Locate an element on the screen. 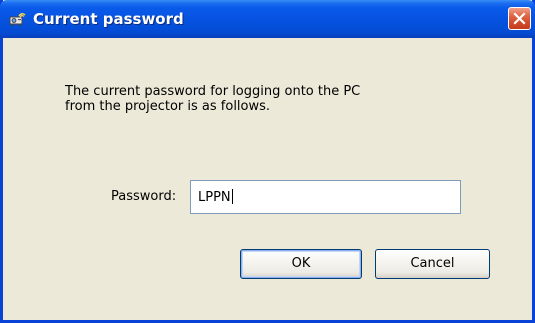  ok-button: OK is located at coordinates (301, 264).